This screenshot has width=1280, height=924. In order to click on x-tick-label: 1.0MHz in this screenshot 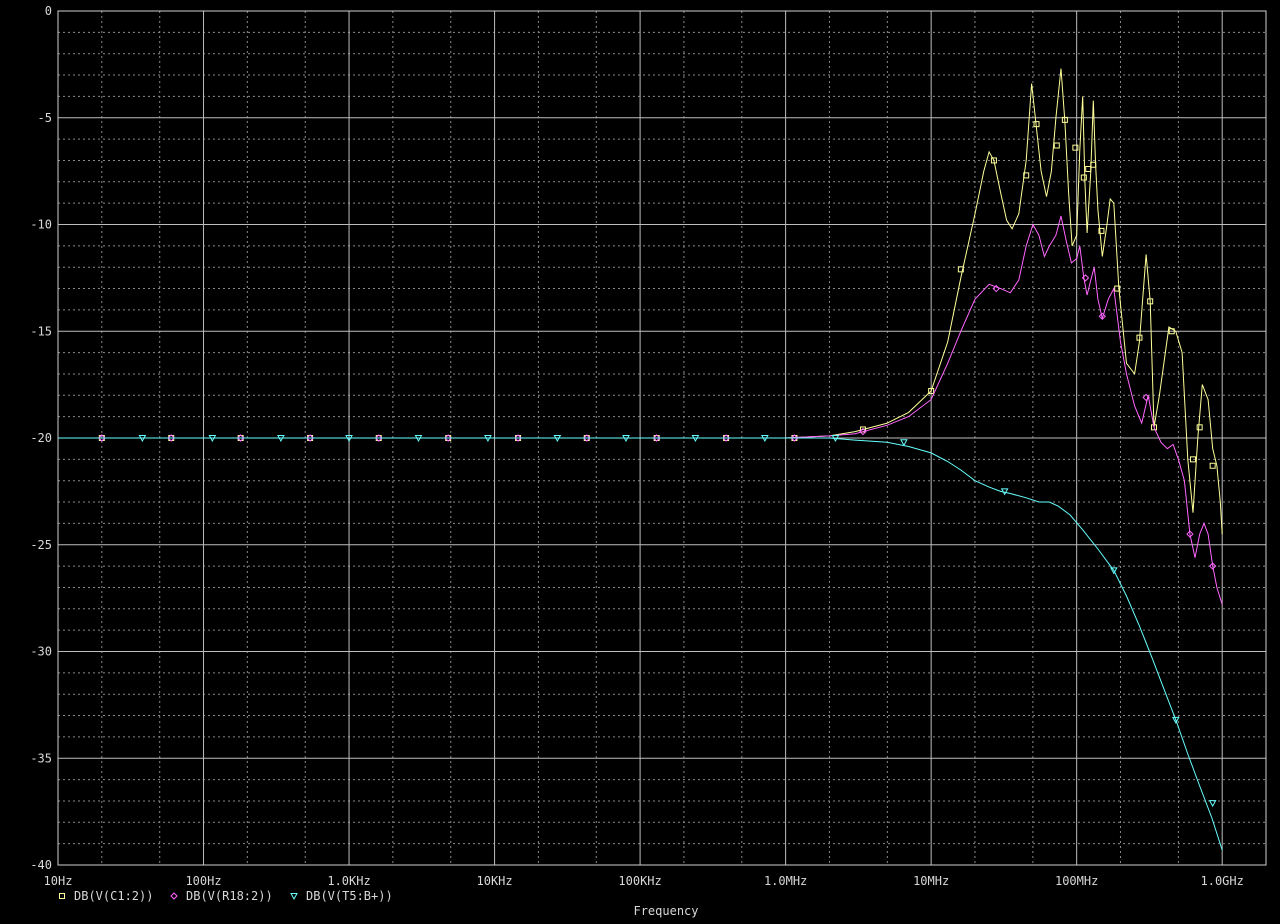, I will do `click(785, 881)`.